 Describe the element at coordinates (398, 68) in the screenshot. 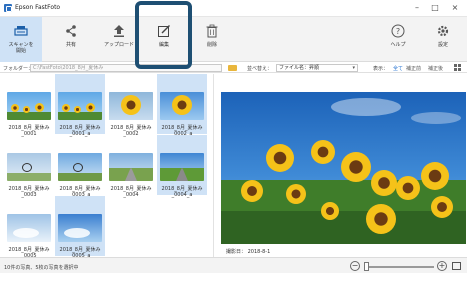

I see `filter-all: 全て` at that location.